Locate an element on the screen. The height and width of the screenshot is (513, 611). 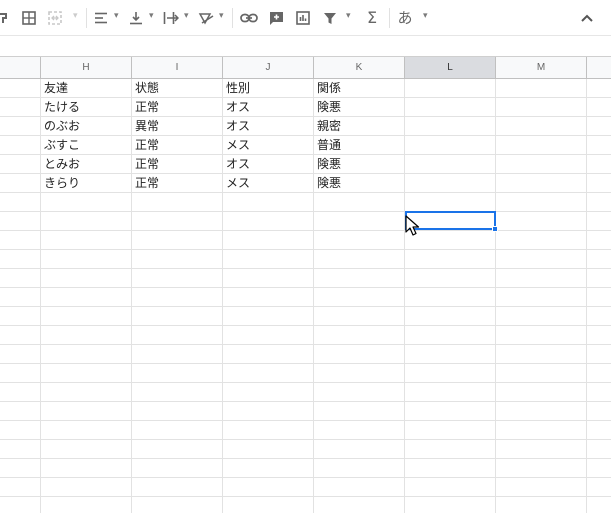
column-header-J: J is located at coordinates (268, 68).